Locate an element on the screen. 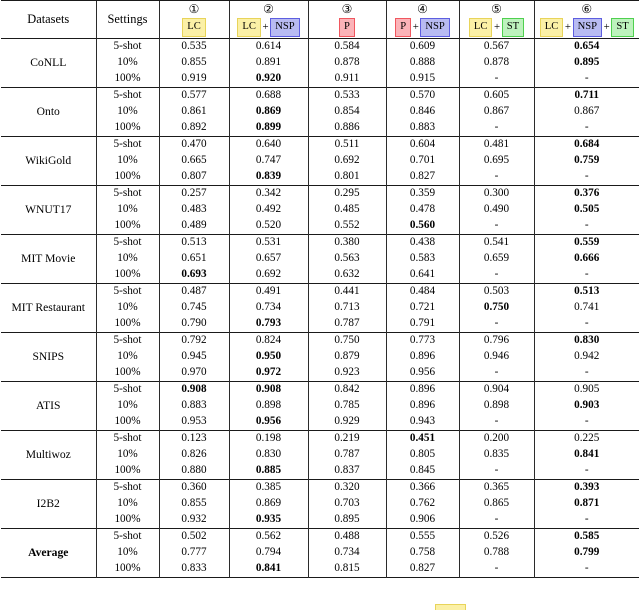 The height and width of the screenshot is (610, 640). value-cell: 0.365 is located at coordinates (496, 487).